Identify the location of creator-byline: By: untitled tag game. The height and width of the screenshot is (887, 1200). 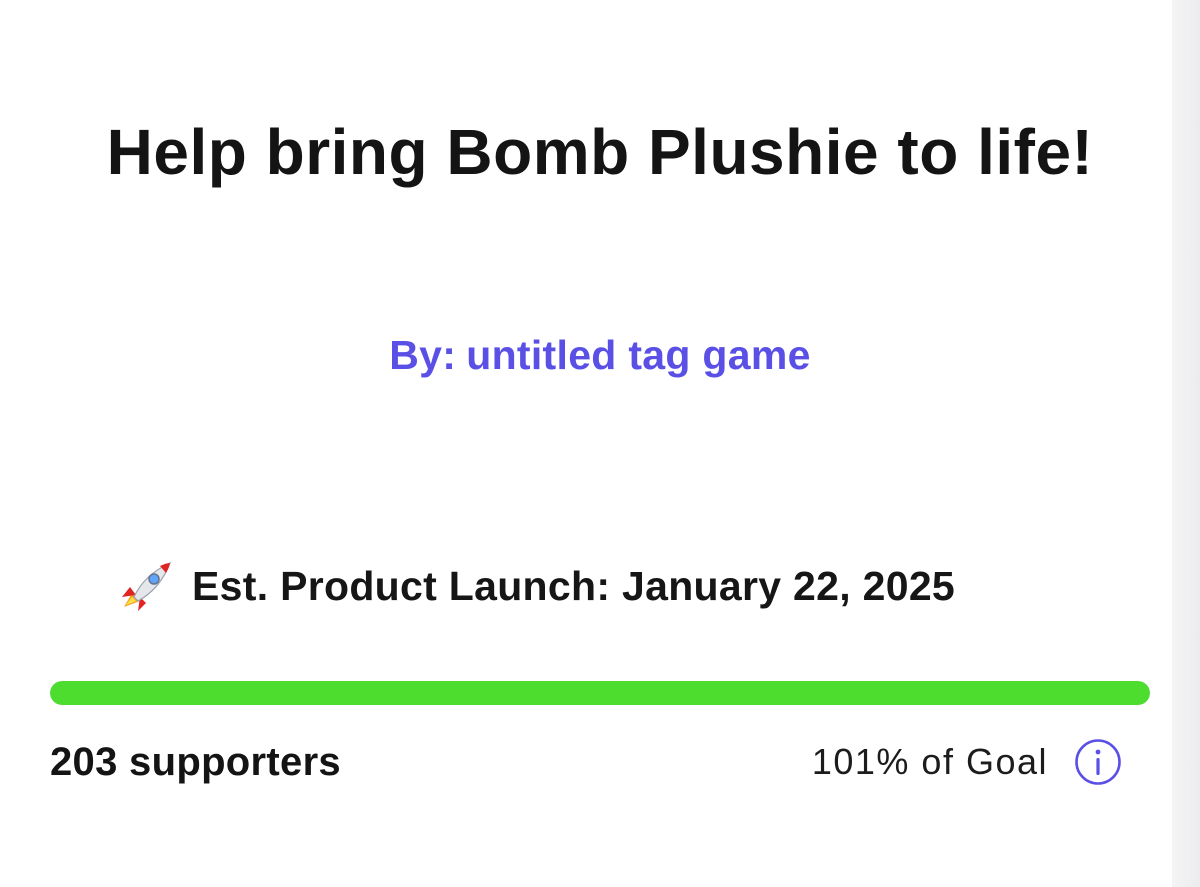
(600, 355).